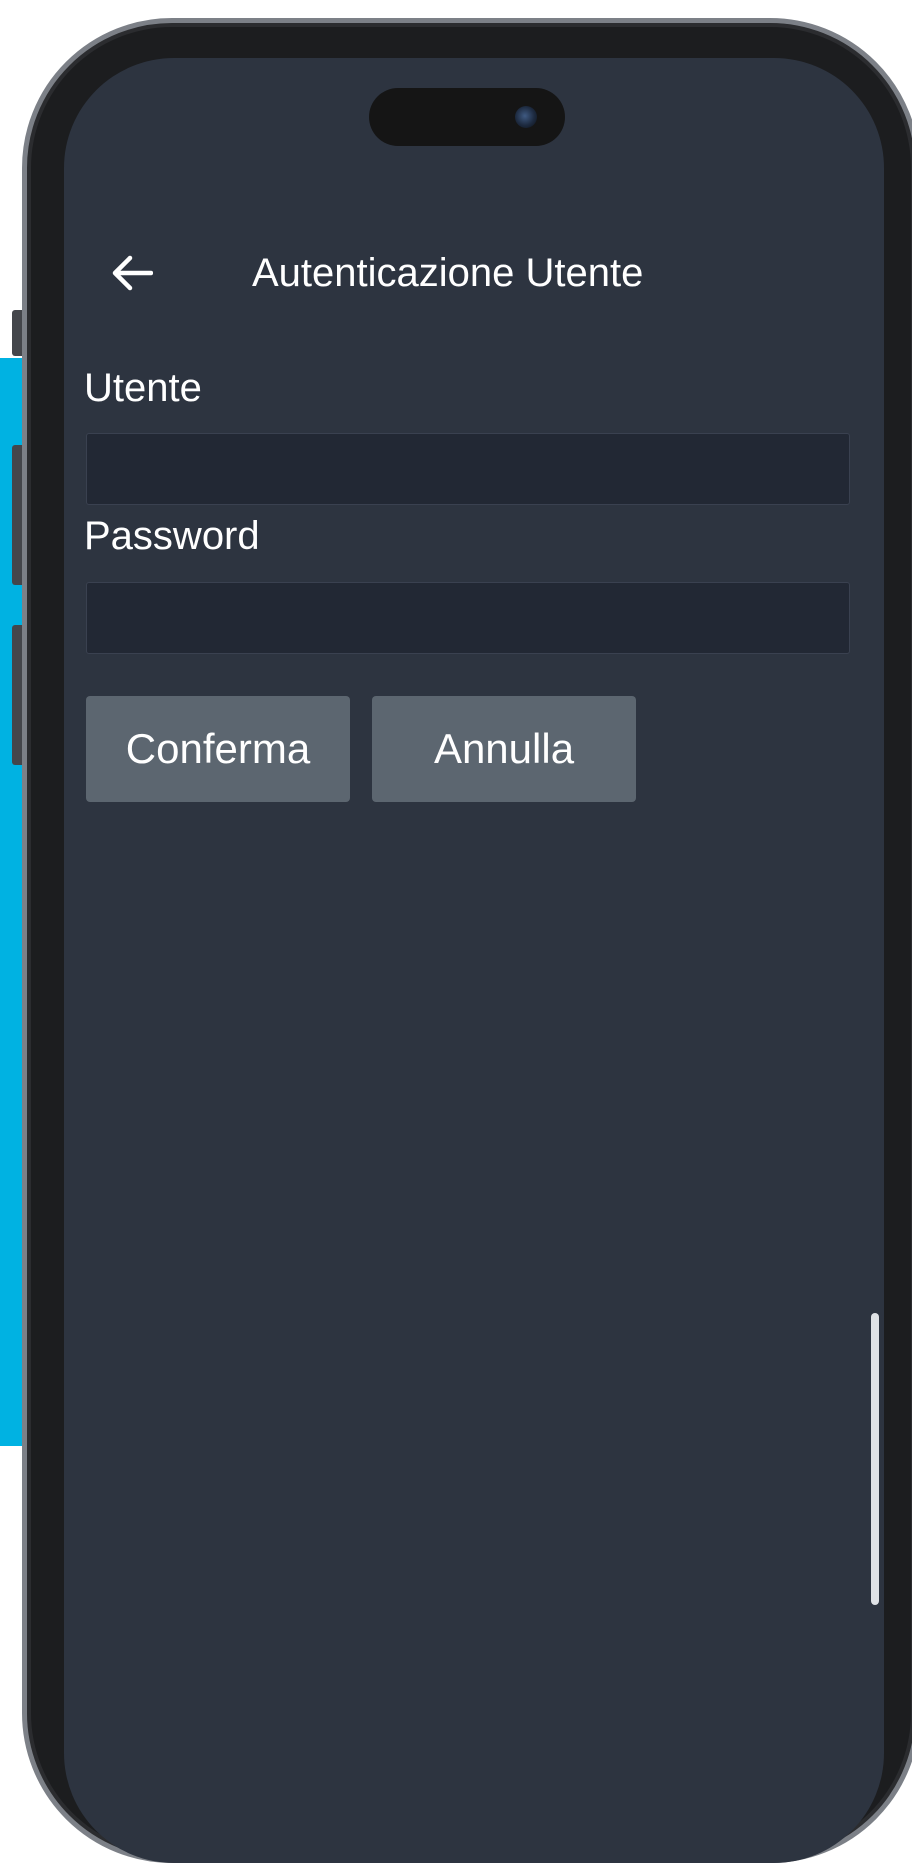 The width and height of the screenshot is (912, 1863). Describe the element at coordinates (468, 469) in the screenshot. I see `user-input` at that location.